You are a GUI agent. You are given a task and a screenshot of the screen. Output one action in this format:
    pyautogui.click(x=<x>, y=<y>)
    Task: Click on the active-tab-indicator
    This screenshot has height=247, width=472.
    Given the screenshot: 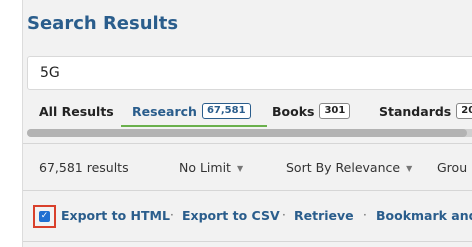 What is the action you would take?
    pyautogui.click(x=194, y=126)
    